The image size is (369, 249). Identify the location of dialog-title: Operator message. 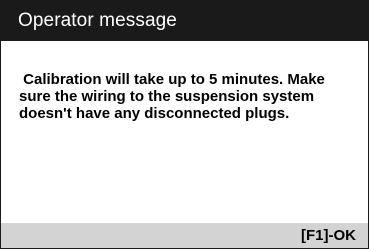
(97, 20).